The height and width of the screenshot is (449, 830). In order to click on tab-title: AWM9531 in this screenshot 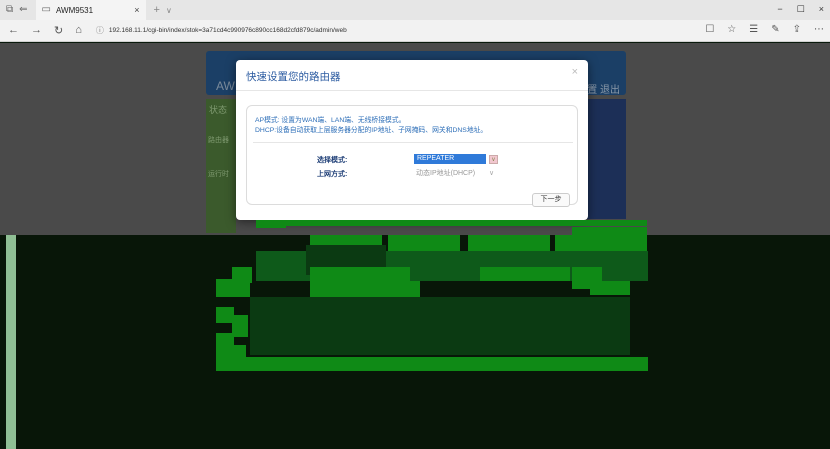, I will do `click(74, 10)`.